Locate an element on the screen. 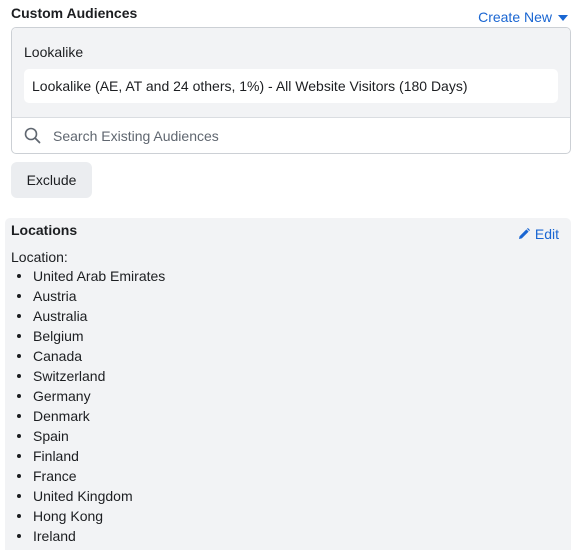 This screenshot has width=584, height=550. list-item: Finland is located at coordinates (90, 456).